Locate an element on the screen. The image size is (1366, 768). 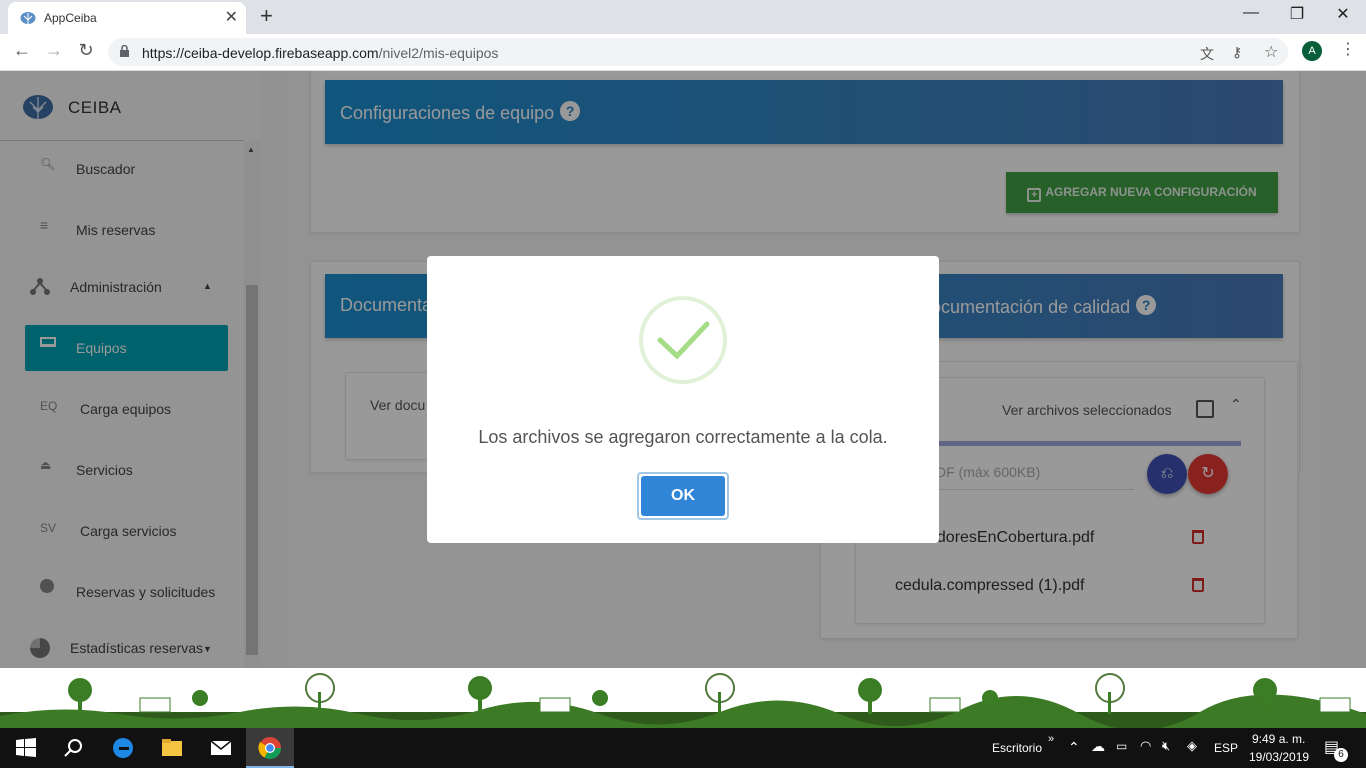
key-icon: ⚷ is located at coordinates (1237, 52).